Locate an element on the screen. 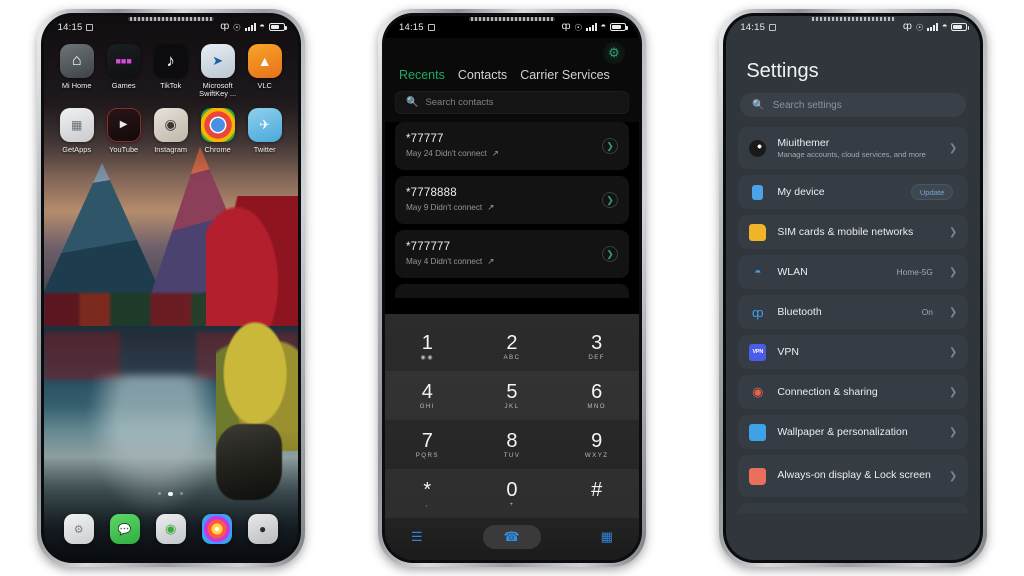  key-0: 0 + is located at coordinates (512, 493).